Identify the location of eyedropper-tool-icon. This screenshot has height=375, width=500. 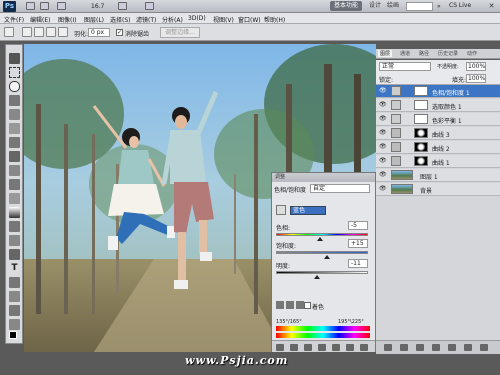
(14, 128).